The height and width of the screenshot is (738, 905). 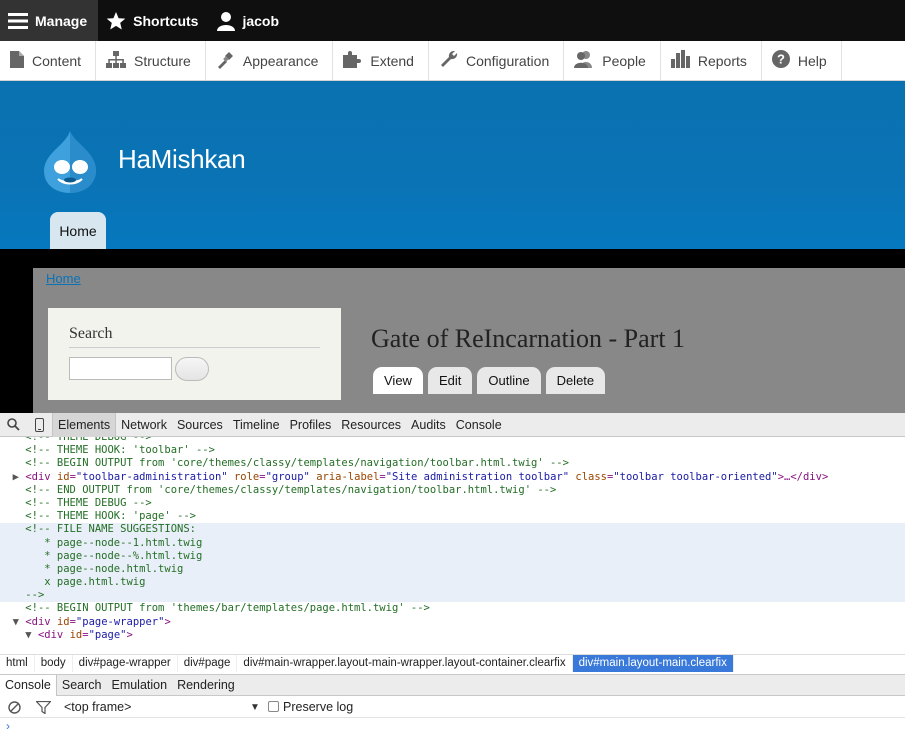 What do you see at coordinates (208, 663) in the screenshot?
I see `breadcrumb-item: div#page` at bounding box center [208, 663].